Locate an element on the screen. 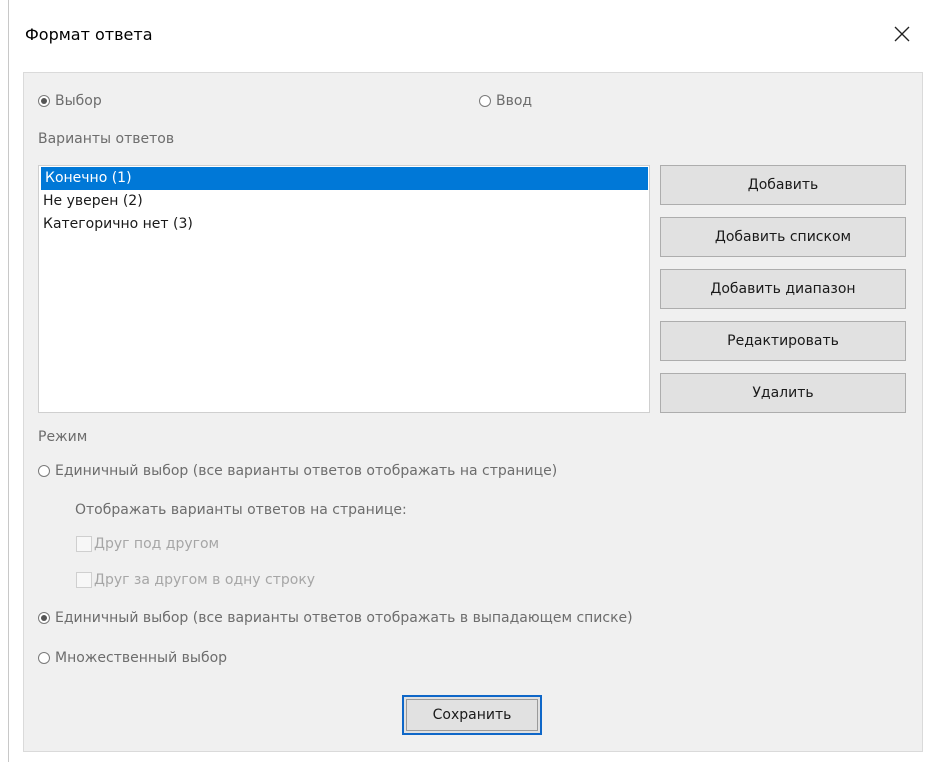 This screenshot has width=926, height=762. checkbox-one-after-other-label: Друг за другом в одну строку is located at coordinates (205, 580).